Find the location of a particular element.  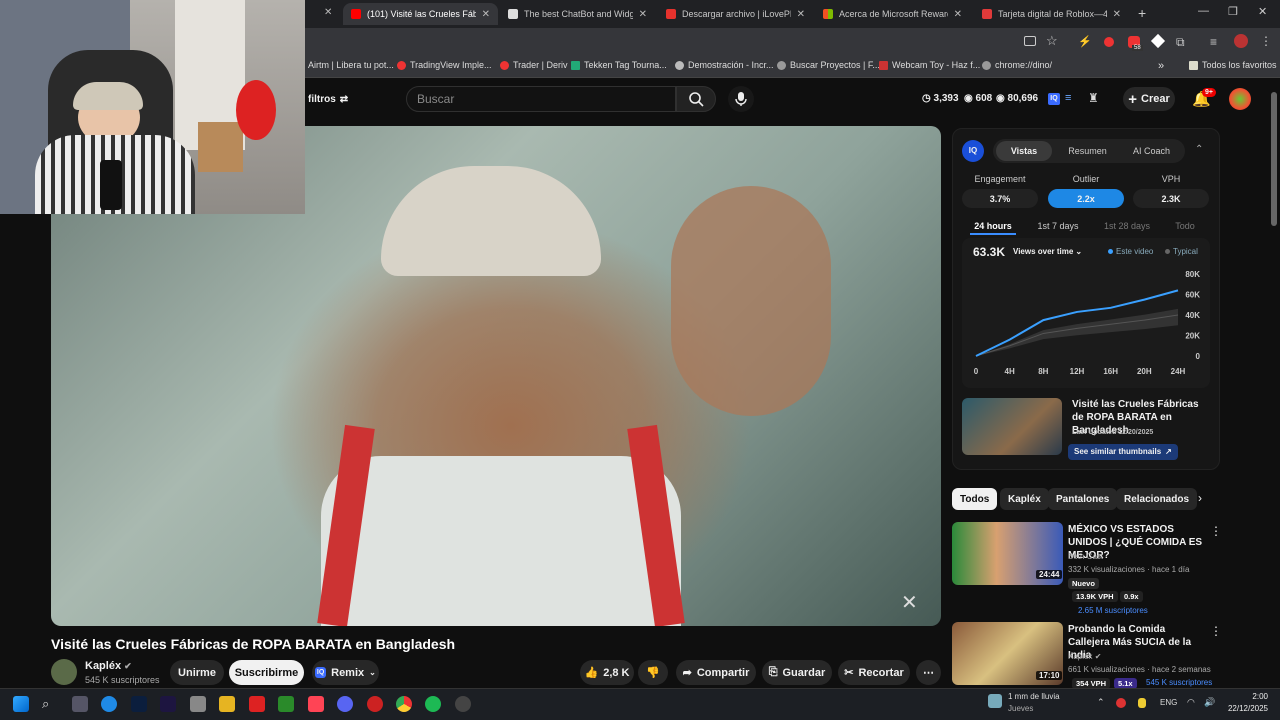

range-7d: 1st 7 days is located at coordinates (1058, 226).